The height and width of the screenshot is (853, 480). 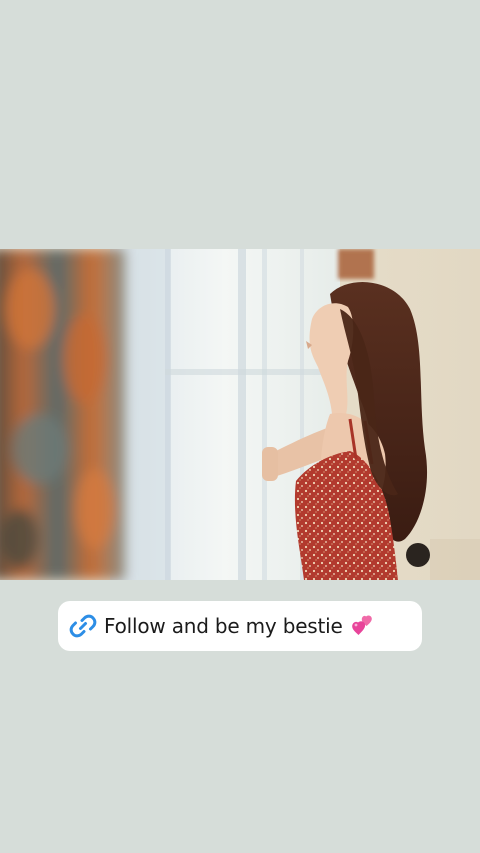 What do you see at coordinates (223, 626) in the screenshot?
I see `link-sticker-text: Follow and be my bestie` at bounding box center [223, 626].